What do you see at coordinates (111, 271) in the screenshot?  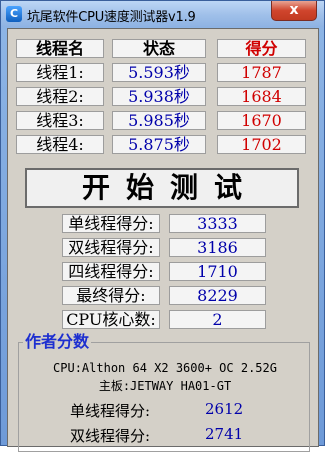 I see `summary-quad-label: 四线程得分:` at bounding box center [111, 271].